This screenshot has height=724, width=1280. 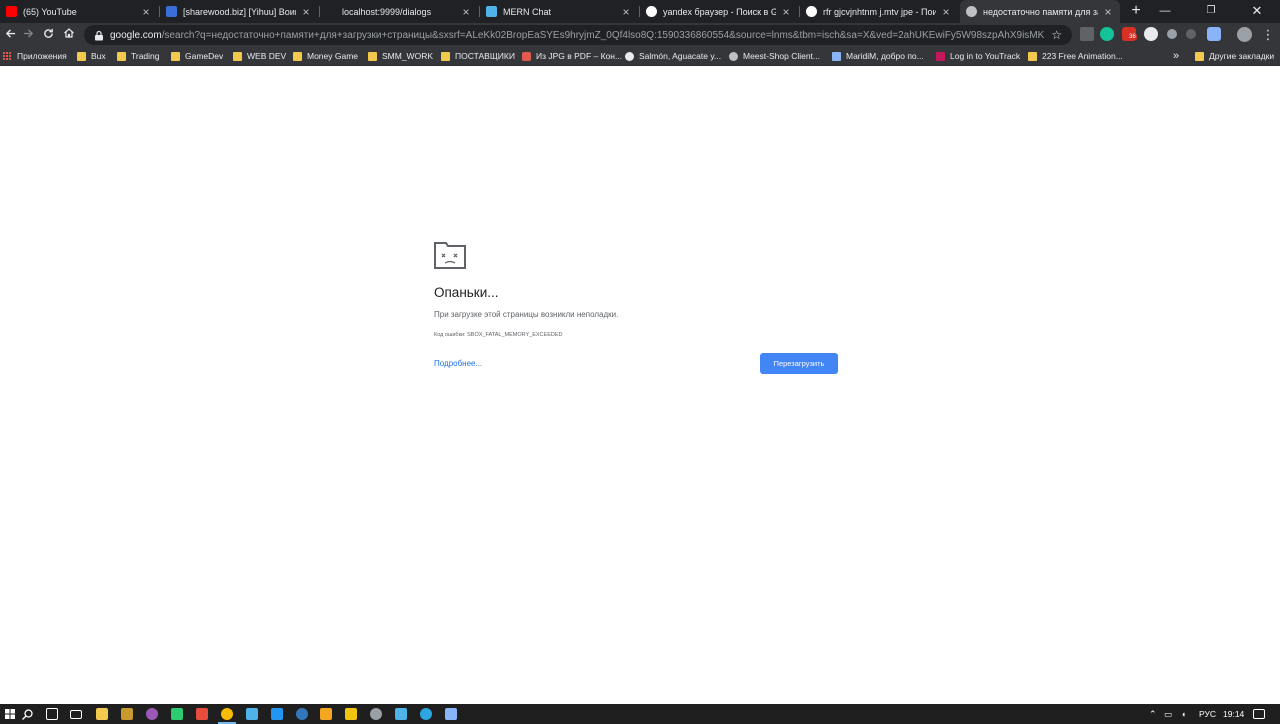 What do you see at coordinates (325, 56) in the screenshot?
I see `bookmark-money-game: Money Game` at bounding box center [325, 56].